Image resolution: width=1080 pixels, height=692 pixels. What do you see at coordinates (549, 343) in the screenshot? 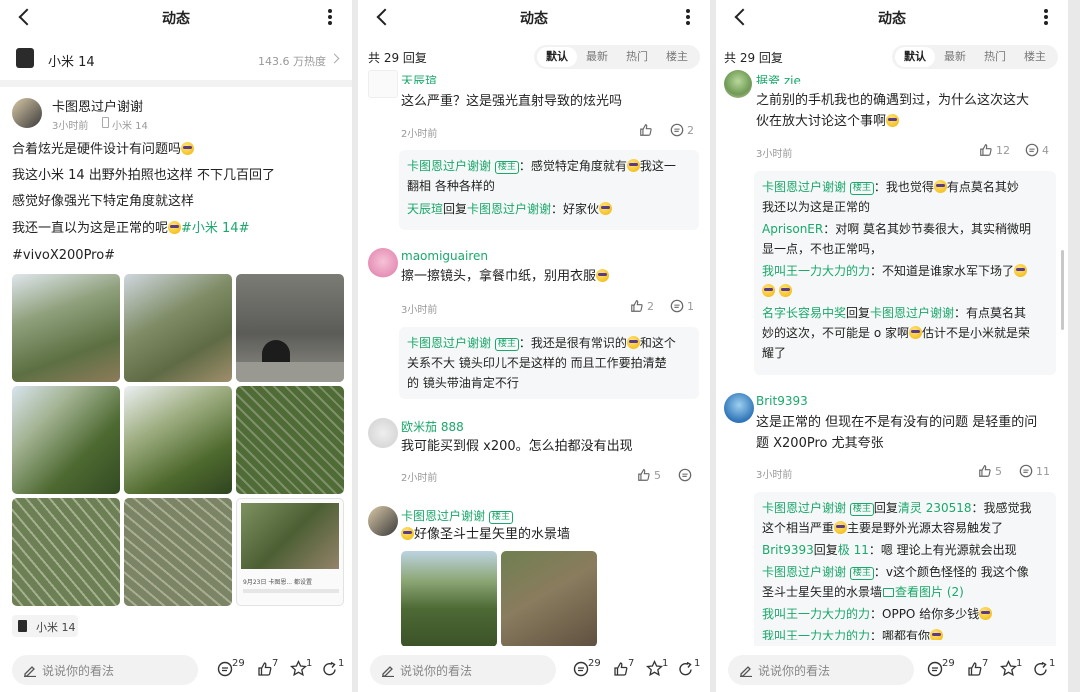
I see `reply-item: 卡图恩过户谢谢 楼主 ：我还是很有常识的 和这个` at bounding box center [549, 343].